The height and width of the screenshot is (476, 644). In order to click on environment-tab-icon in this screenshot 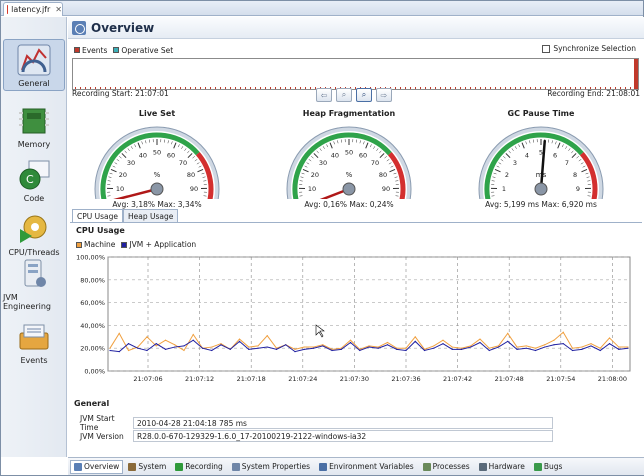, I will do `click(323, 466)`.